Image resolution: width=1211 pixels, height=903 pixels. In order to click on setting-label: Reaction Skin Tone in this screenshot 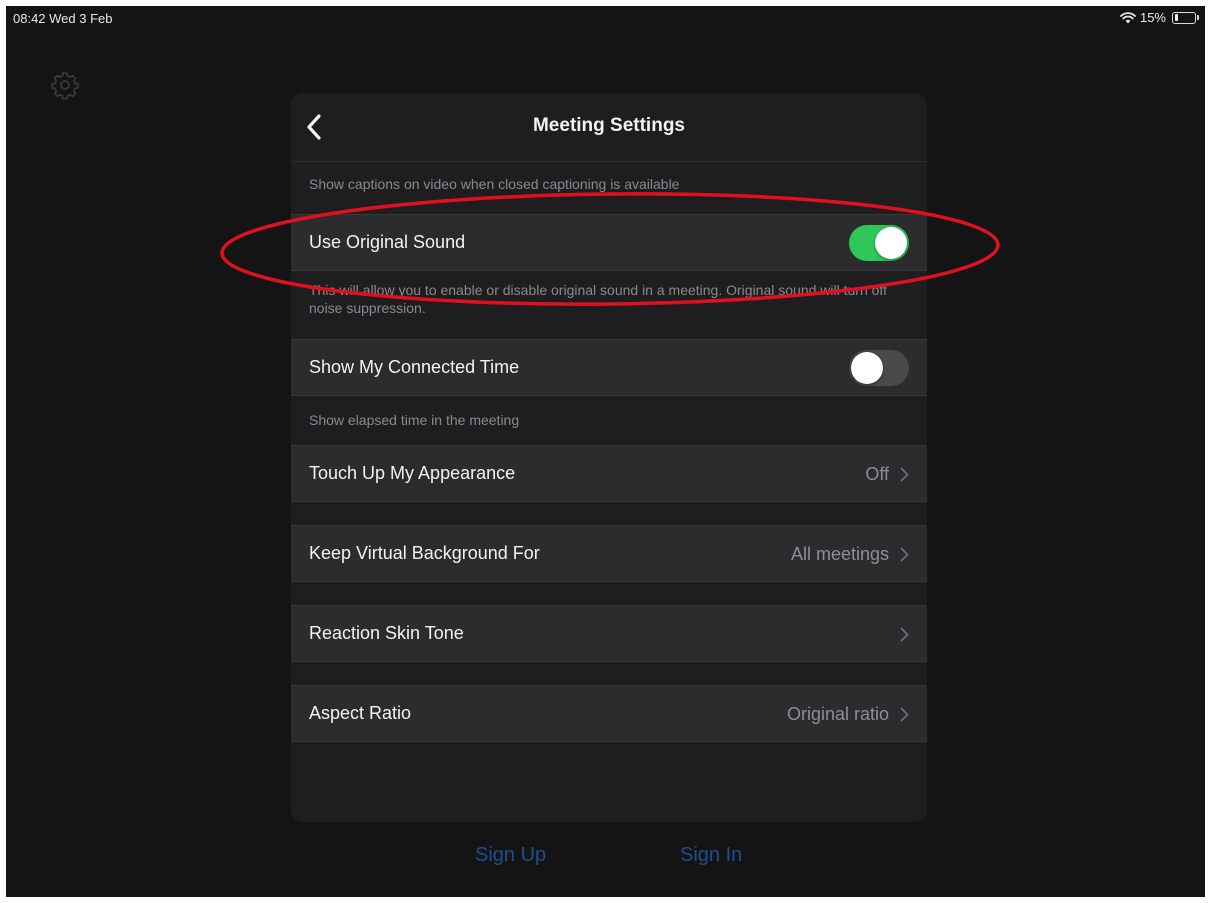, I will do `click(386, 633)`.